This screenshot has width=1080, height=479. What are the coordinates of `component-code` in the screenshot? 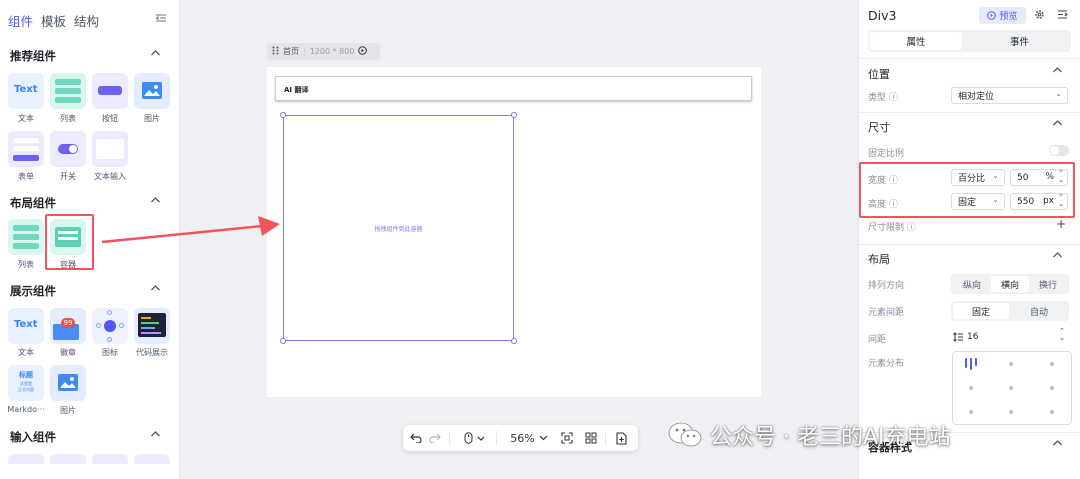 It's located at (152, 326).